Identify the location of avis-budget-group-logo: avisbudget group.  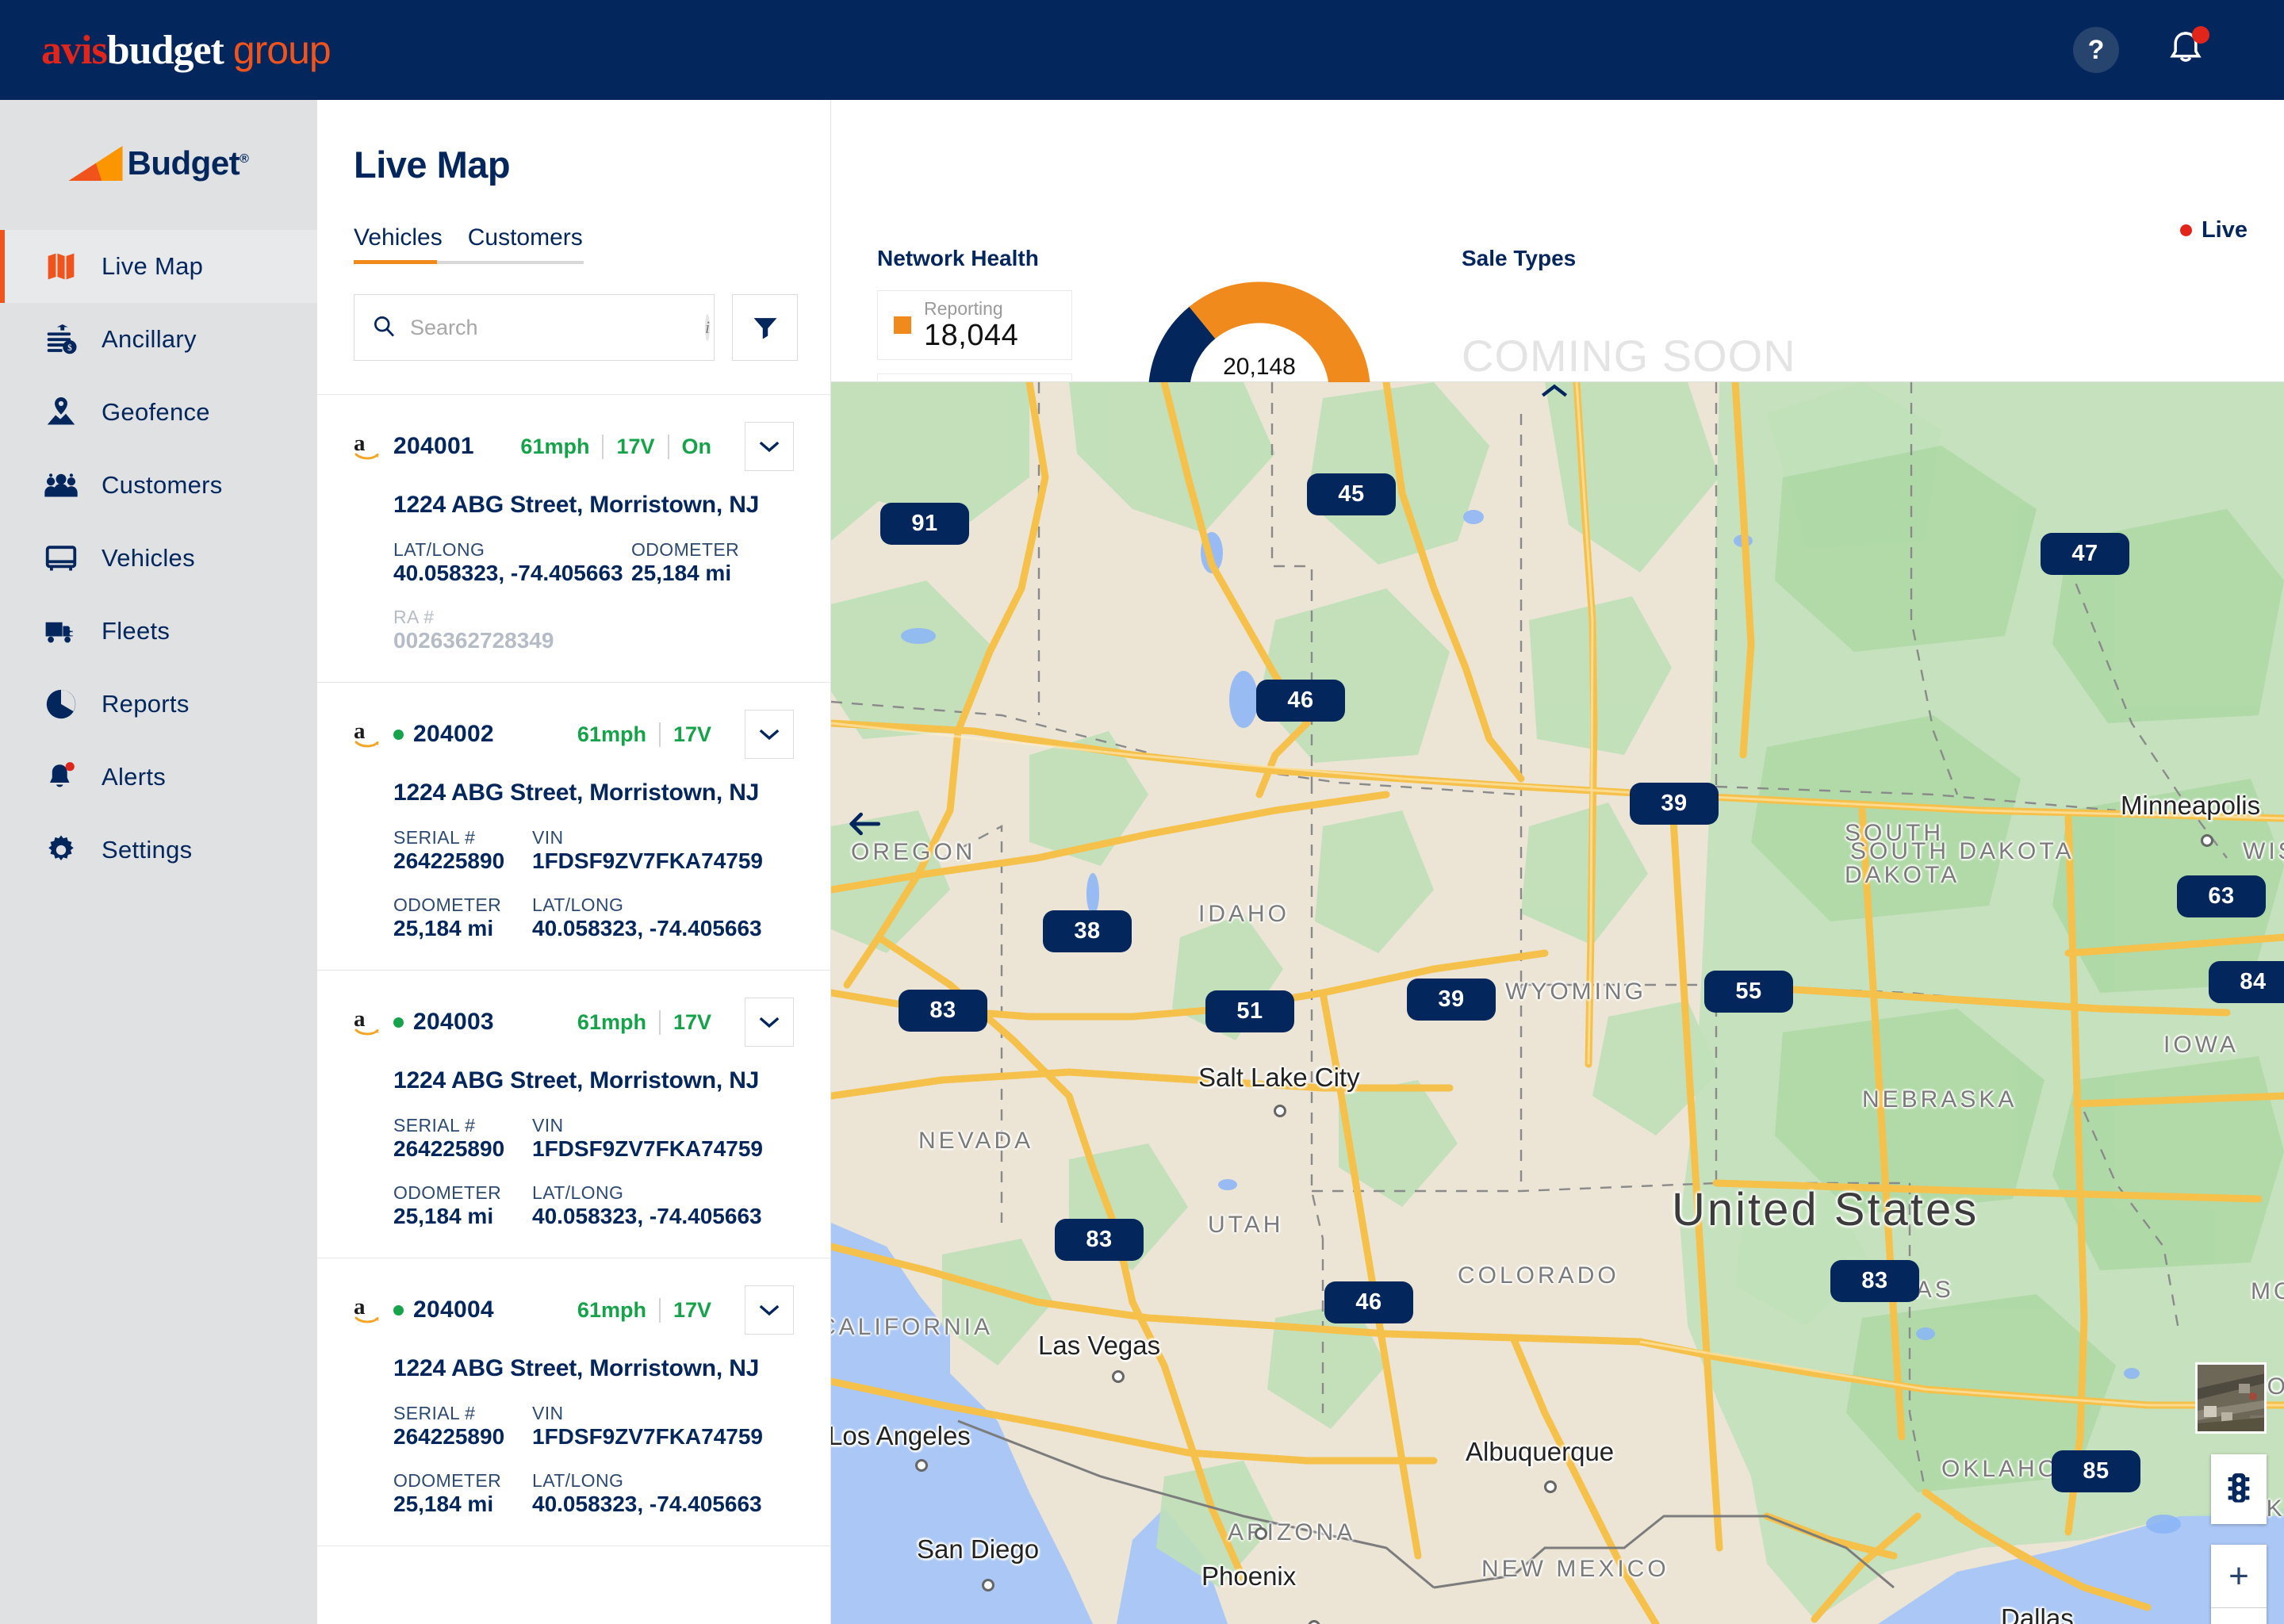
(186, 50).